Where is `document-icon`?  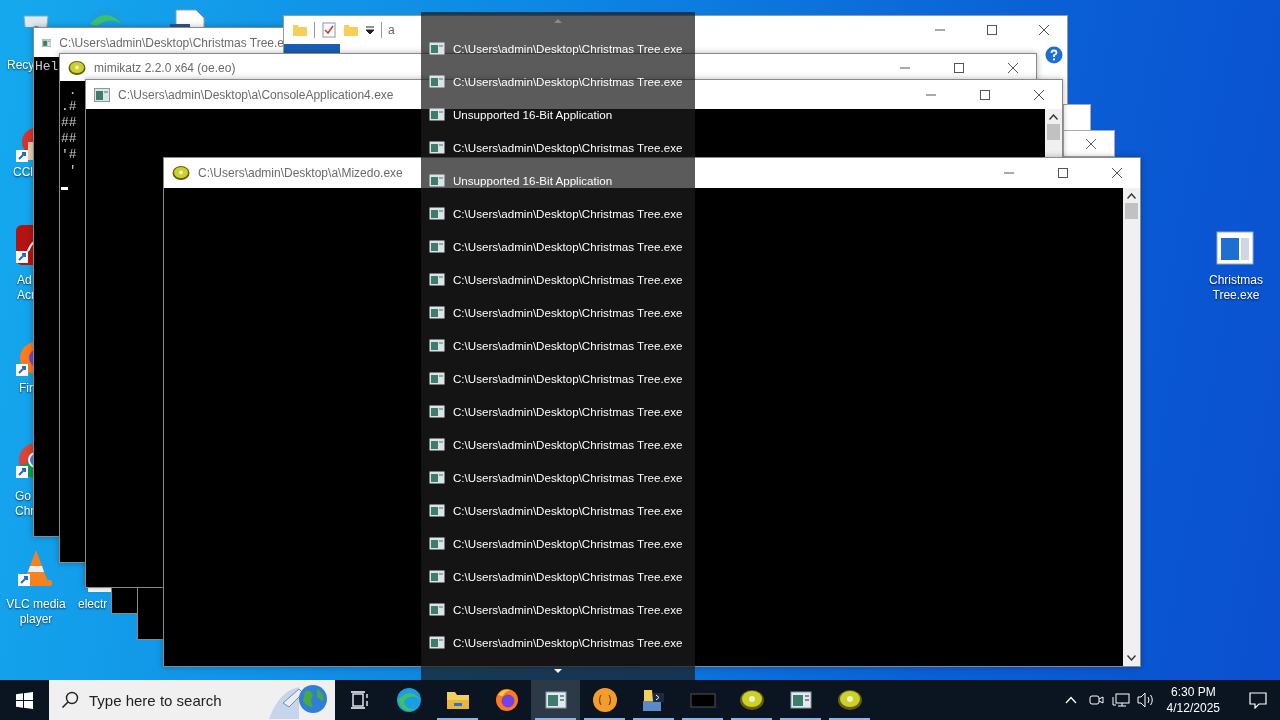
document-icon is located at coordinates (188, 17).